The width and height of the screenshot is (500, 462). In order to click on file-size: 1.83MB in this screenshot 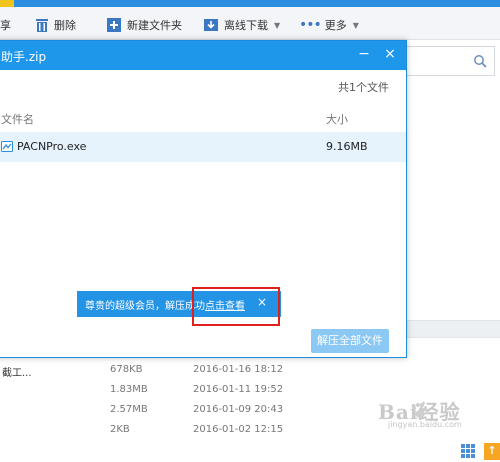, I will do `click(129, 389)`.